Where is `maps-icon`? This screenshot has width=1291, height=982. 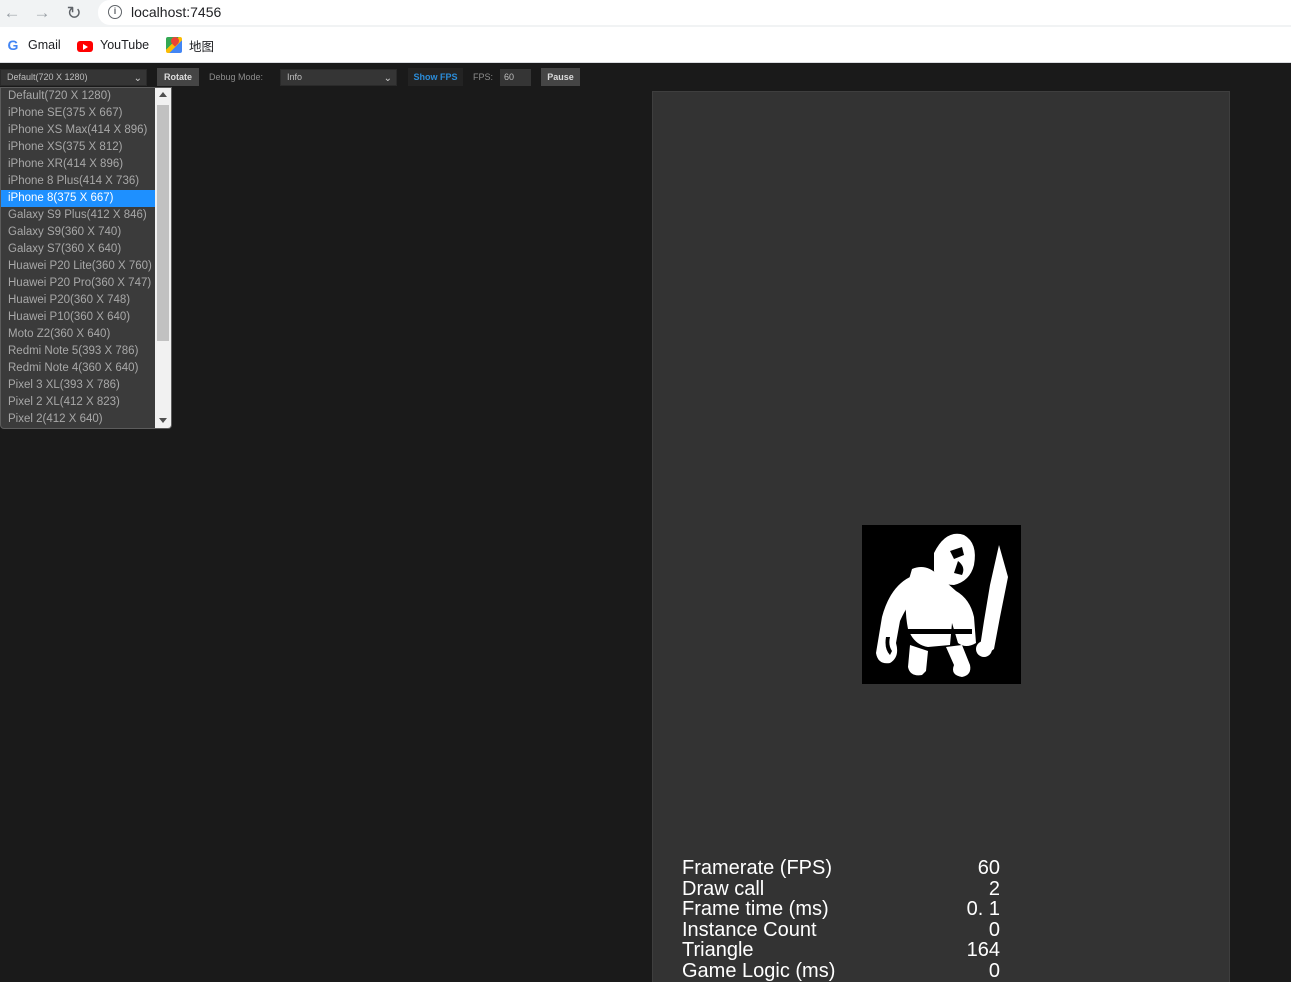 maps-icon is located at coordinates (174, 45).